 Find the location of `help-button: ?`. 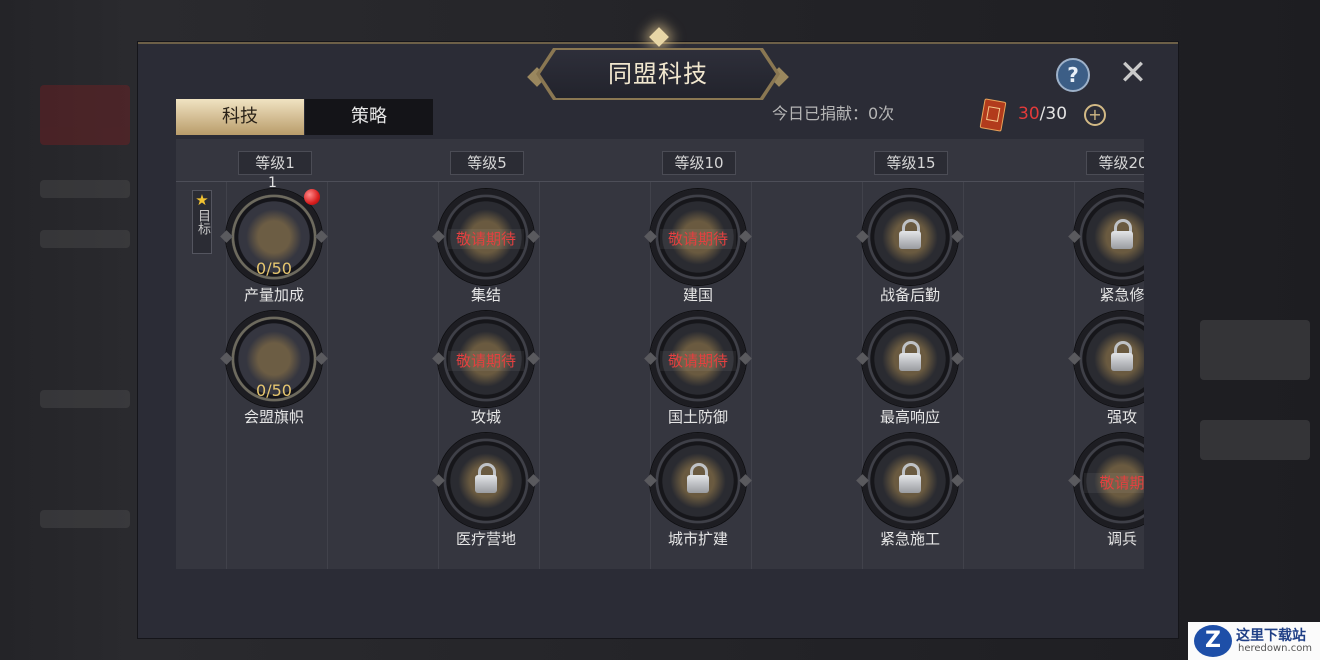

help-button: ? is located at coordinates (1073, 75).